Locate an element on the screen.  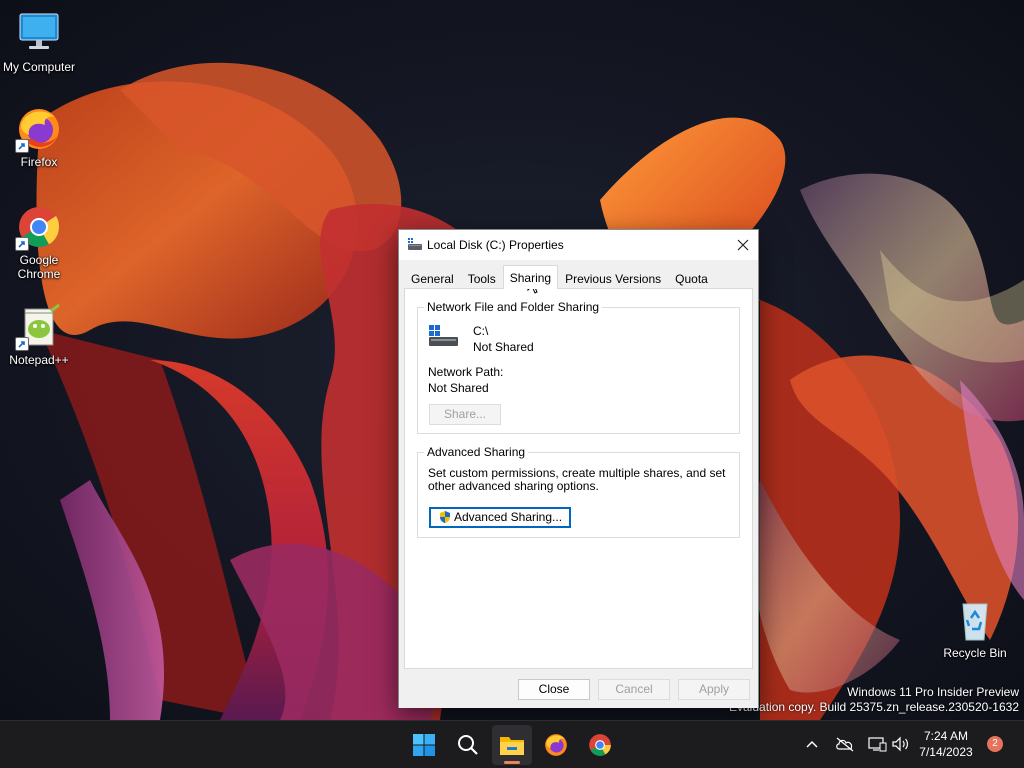
desktop-icon-recycle-bin: Recycle Bin is located at coordinates (975, 628).